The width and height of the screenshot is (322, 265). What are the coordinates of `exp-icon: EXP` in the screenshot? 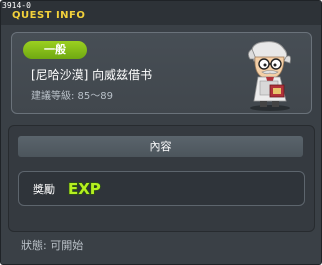 It's located at (84, 188).